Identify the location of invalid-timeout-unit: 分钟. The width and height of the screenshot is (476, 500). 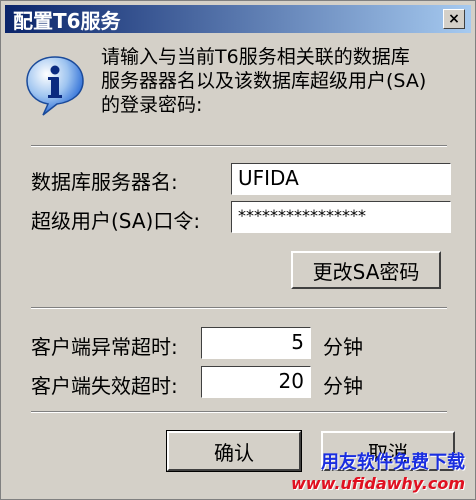
(343, 386).